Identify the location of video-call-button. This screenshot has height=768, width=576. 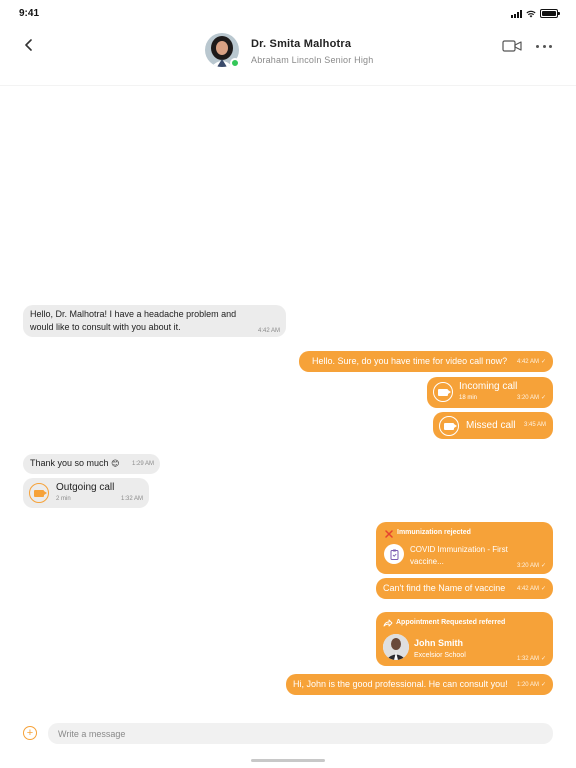
(512, 46).